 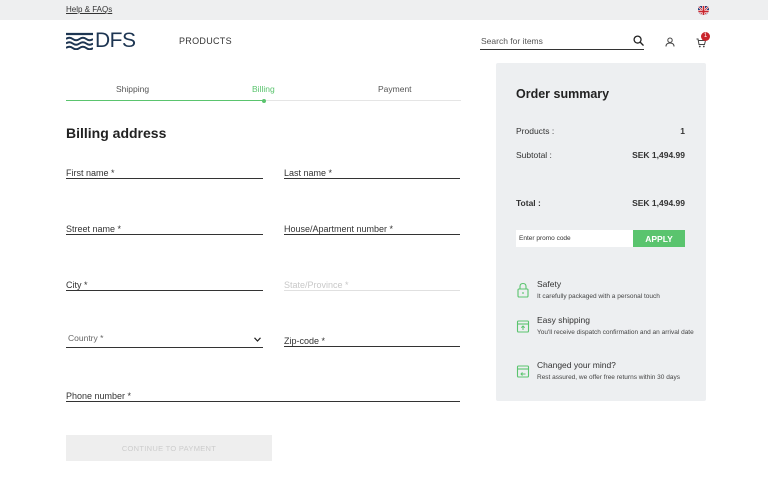 I want to click on lock-icon, so click(x=523, y=290).